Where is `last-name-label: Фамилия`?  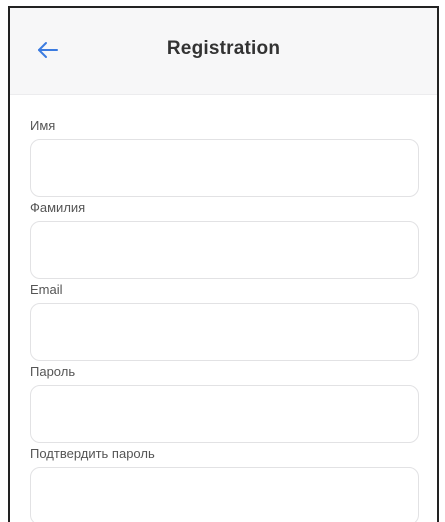
last-name-label: Фамилия is located at coordinates (58, 207).